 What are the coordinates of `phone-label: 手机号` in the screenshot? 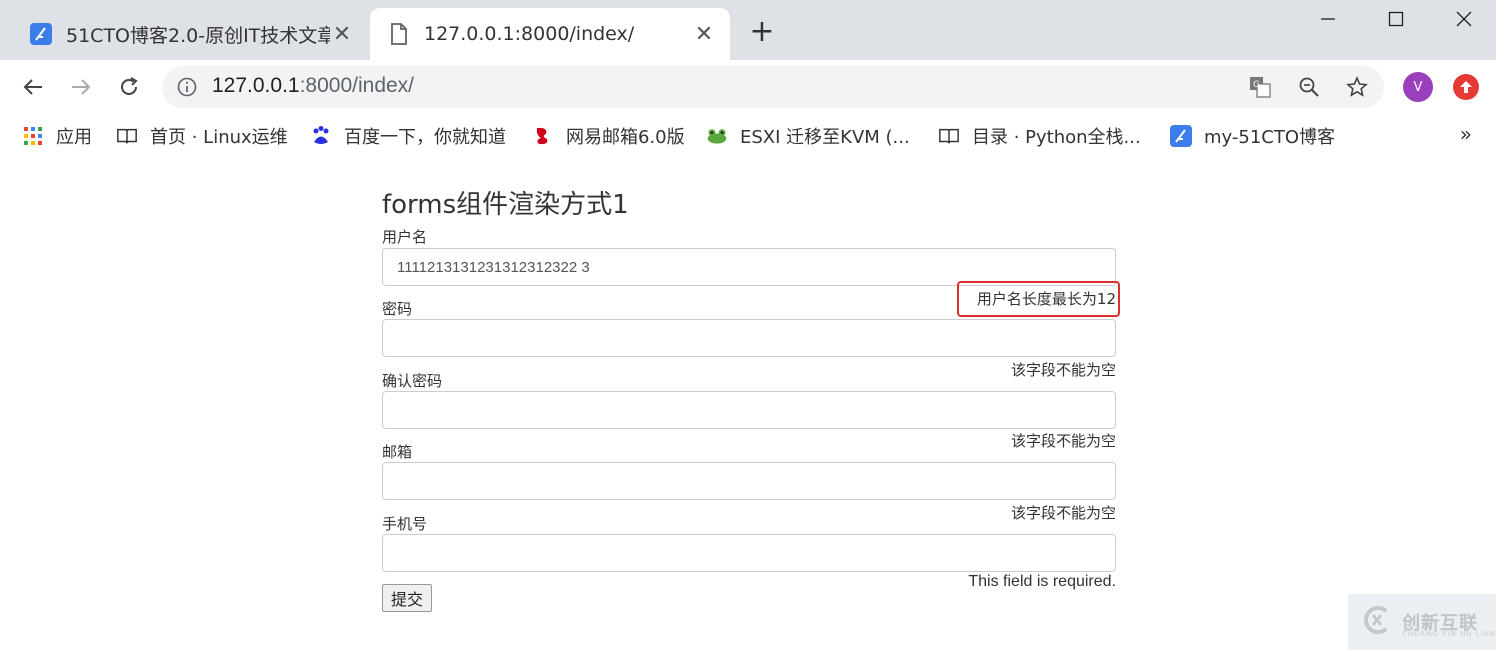 It's located at (405, 524).